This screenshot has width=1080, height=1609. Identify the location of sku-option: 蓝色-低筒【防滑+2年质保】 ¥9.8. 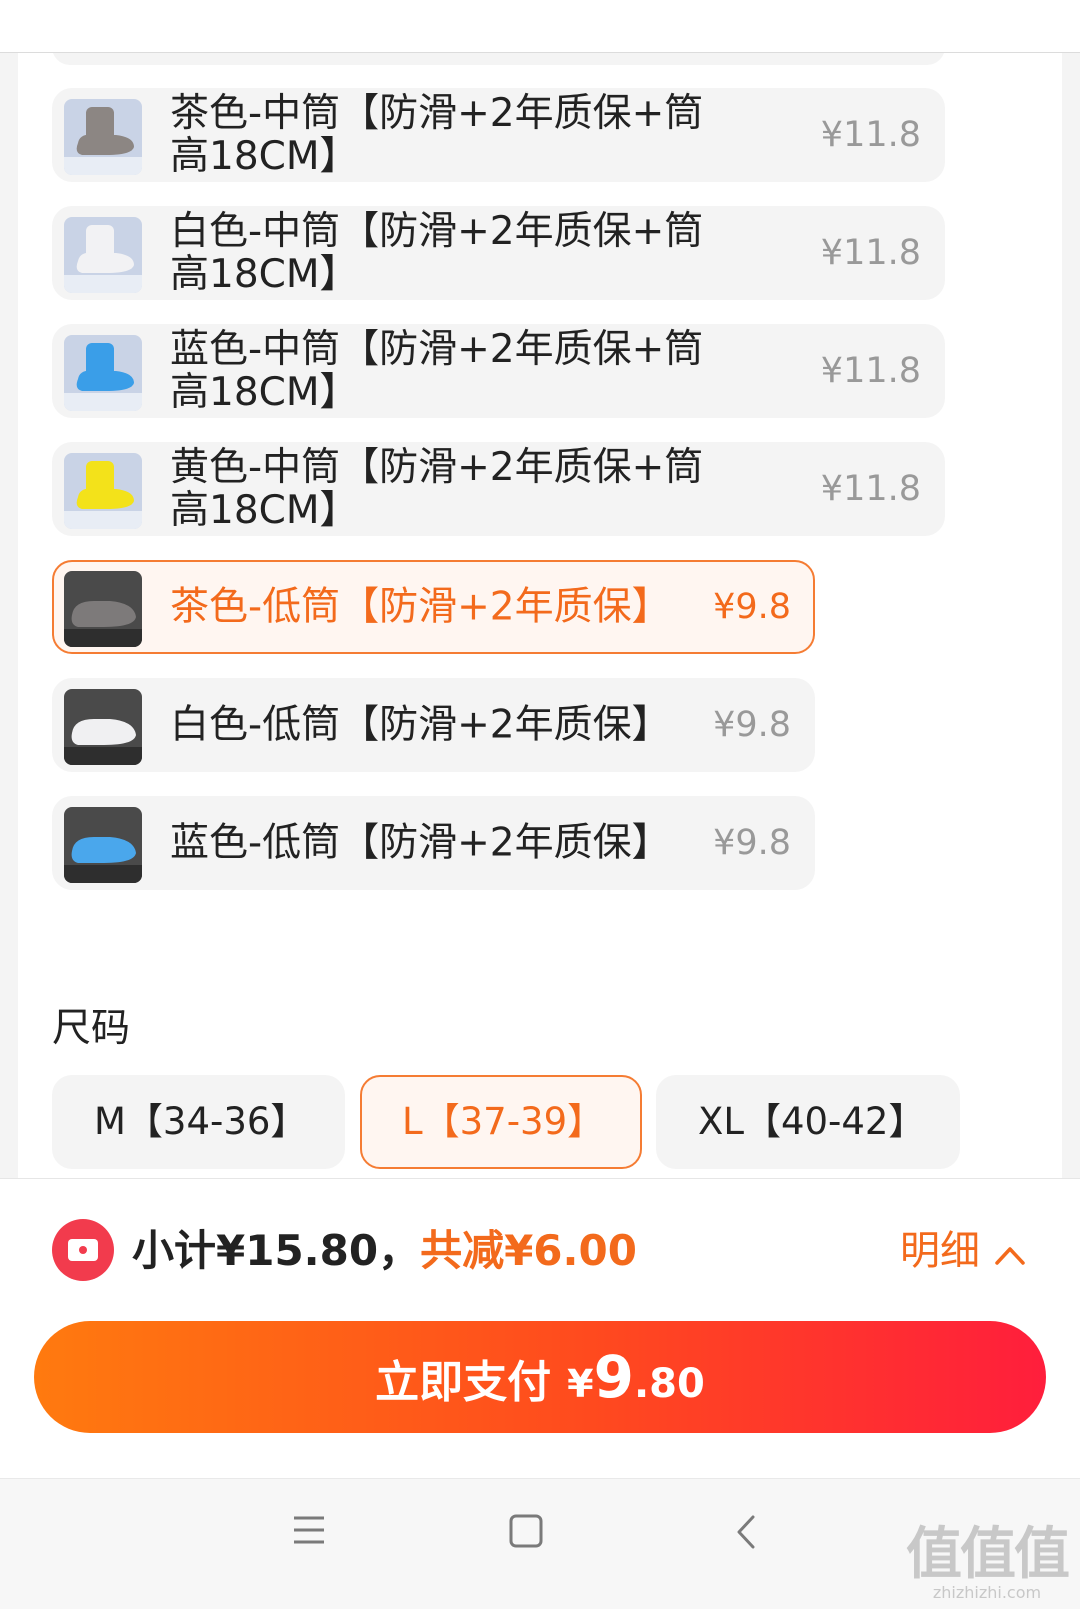
(433, 843).